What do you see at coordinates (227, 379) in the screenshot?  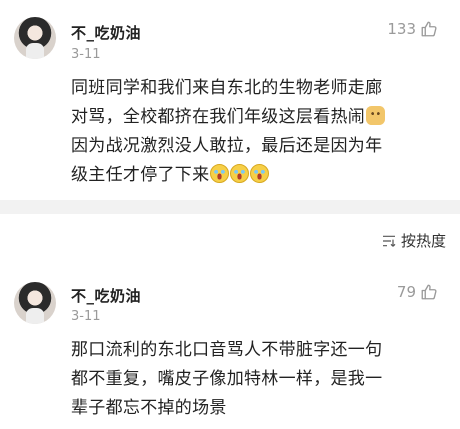 I see `comment-line: 都不重复，嘴皮子像加特林一样，是我一` at bounding box center [227, 379].